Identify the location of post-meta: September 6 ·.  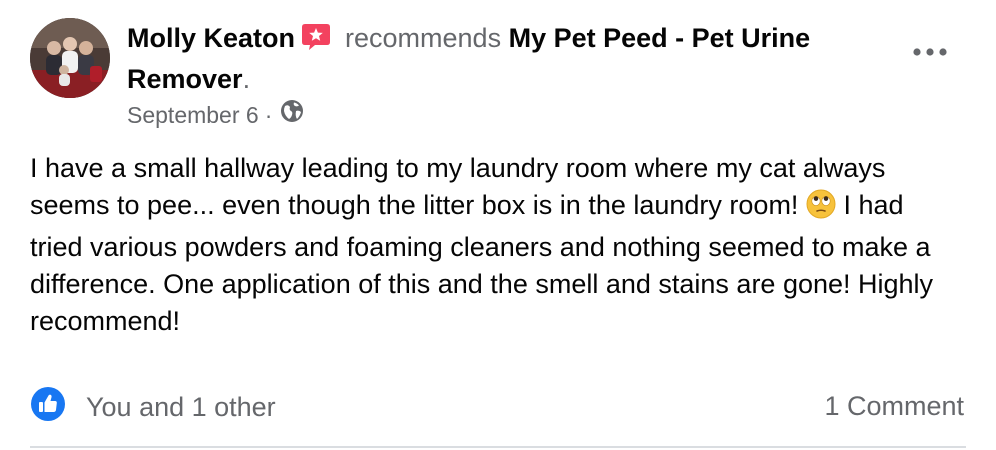
(215, 115).